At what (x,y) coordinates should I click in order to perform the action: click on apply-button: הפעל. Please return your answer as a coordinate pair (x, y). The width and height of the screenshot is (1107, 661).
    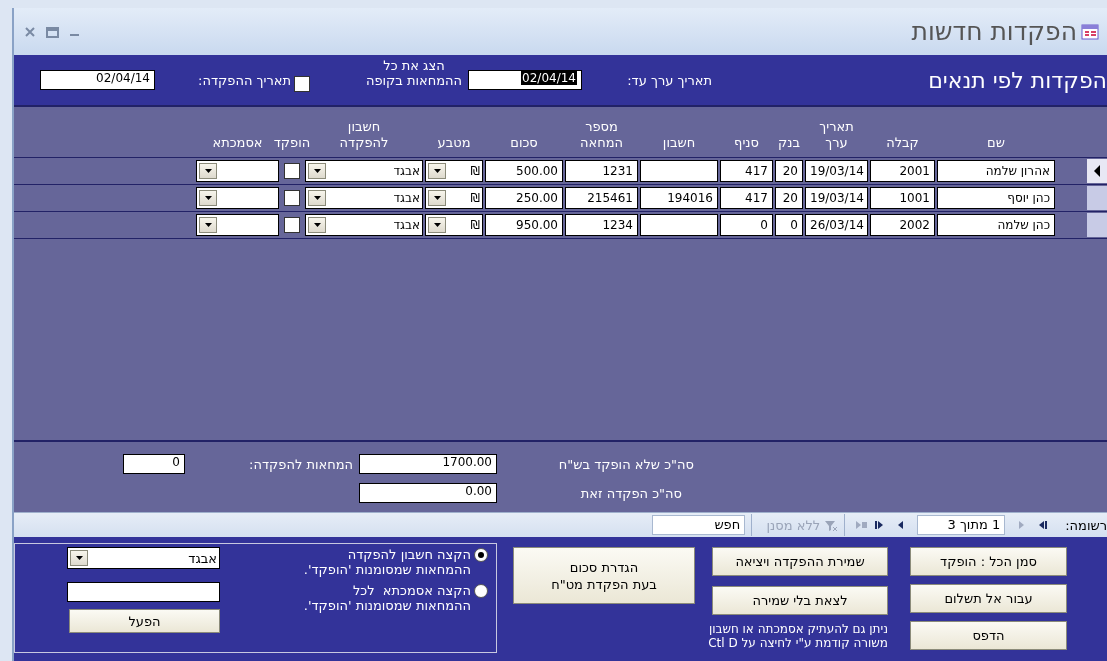
    Looking at the image, I should click on (144, 621).